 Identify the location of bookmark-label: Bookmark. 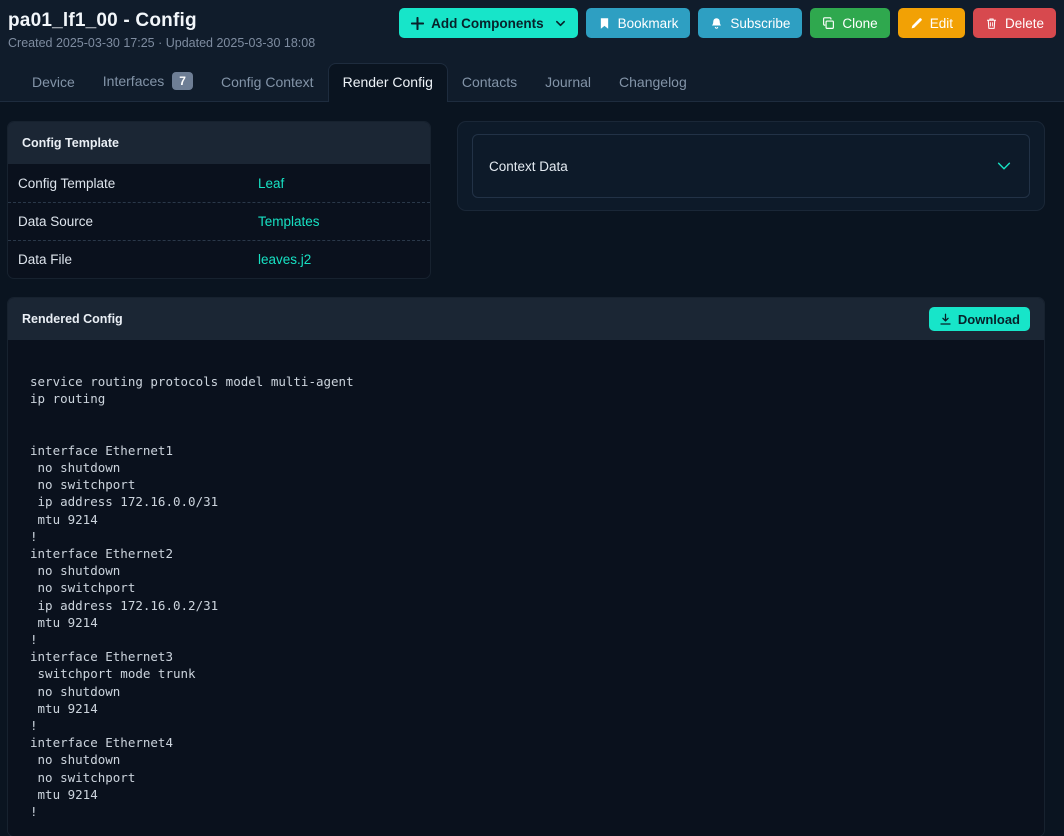
(648, 23).